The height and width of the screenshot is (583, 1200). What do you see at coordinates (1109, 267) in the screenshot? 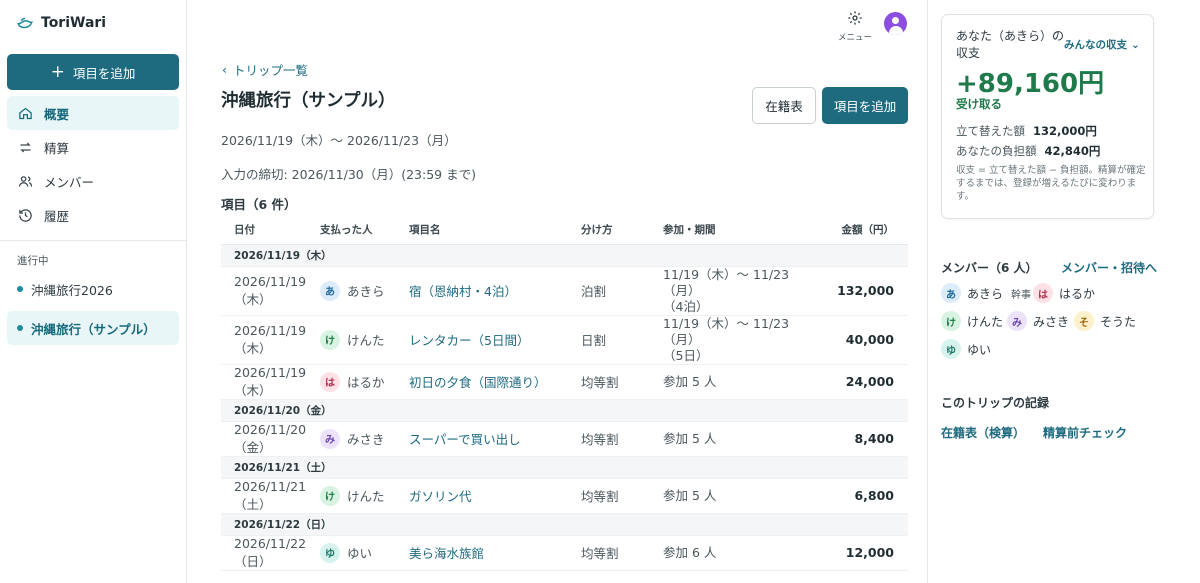
I see `members-invite-link: メンバー・招待へ` at bounding box center [1109, 267].